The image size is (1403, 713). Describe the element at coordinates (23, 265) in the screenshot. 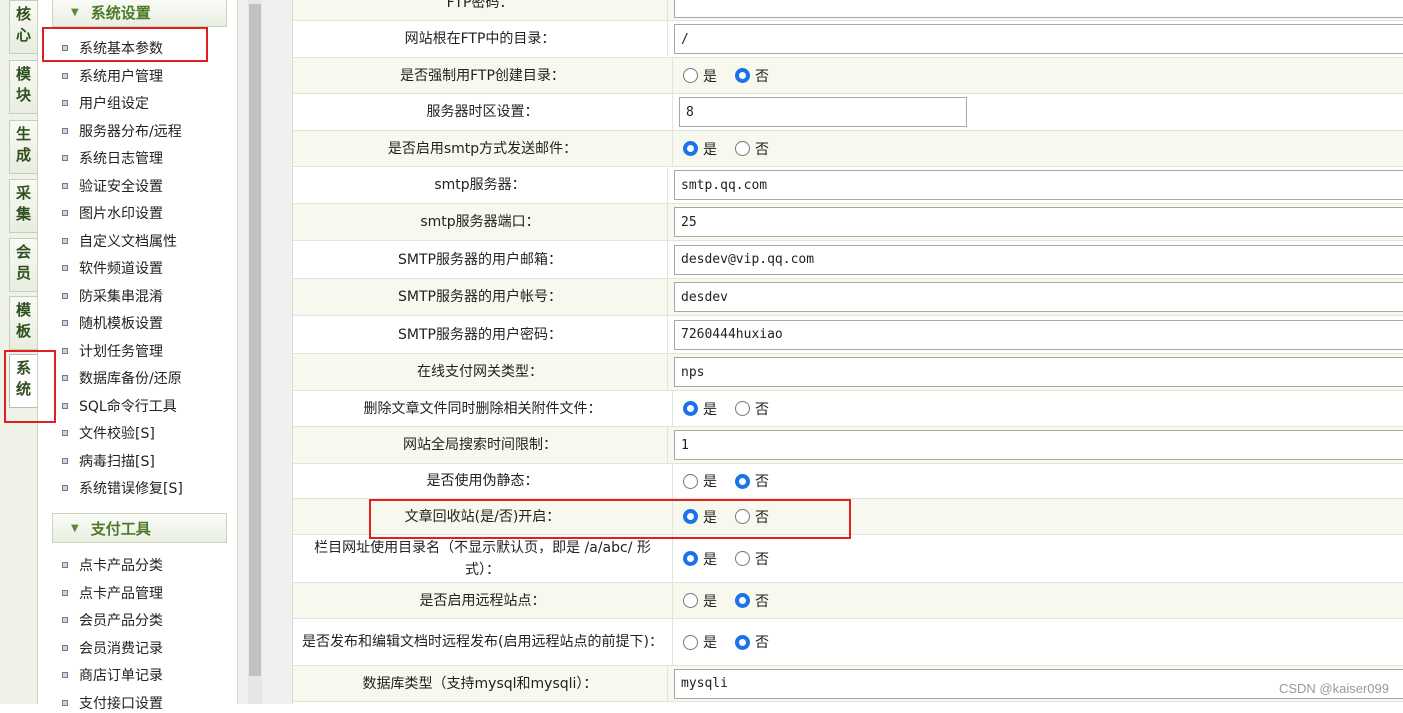

I see `vtab-4: 会员` at that location.